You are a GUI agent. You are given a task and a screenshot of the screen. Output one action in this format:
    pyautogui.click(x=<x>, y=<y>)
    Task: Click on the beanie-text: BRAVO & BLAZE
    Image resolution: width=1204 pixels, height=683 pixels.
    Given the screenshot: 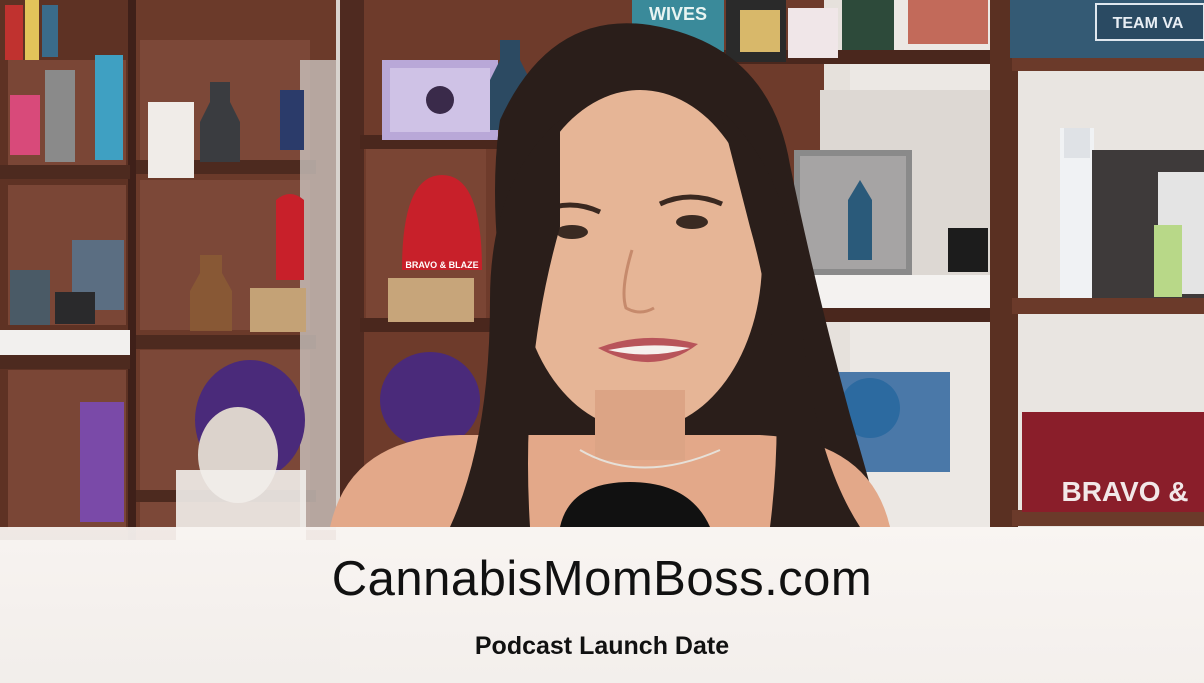 What is the action you would take?
    pyautogui.click(x=441, y=265)
    